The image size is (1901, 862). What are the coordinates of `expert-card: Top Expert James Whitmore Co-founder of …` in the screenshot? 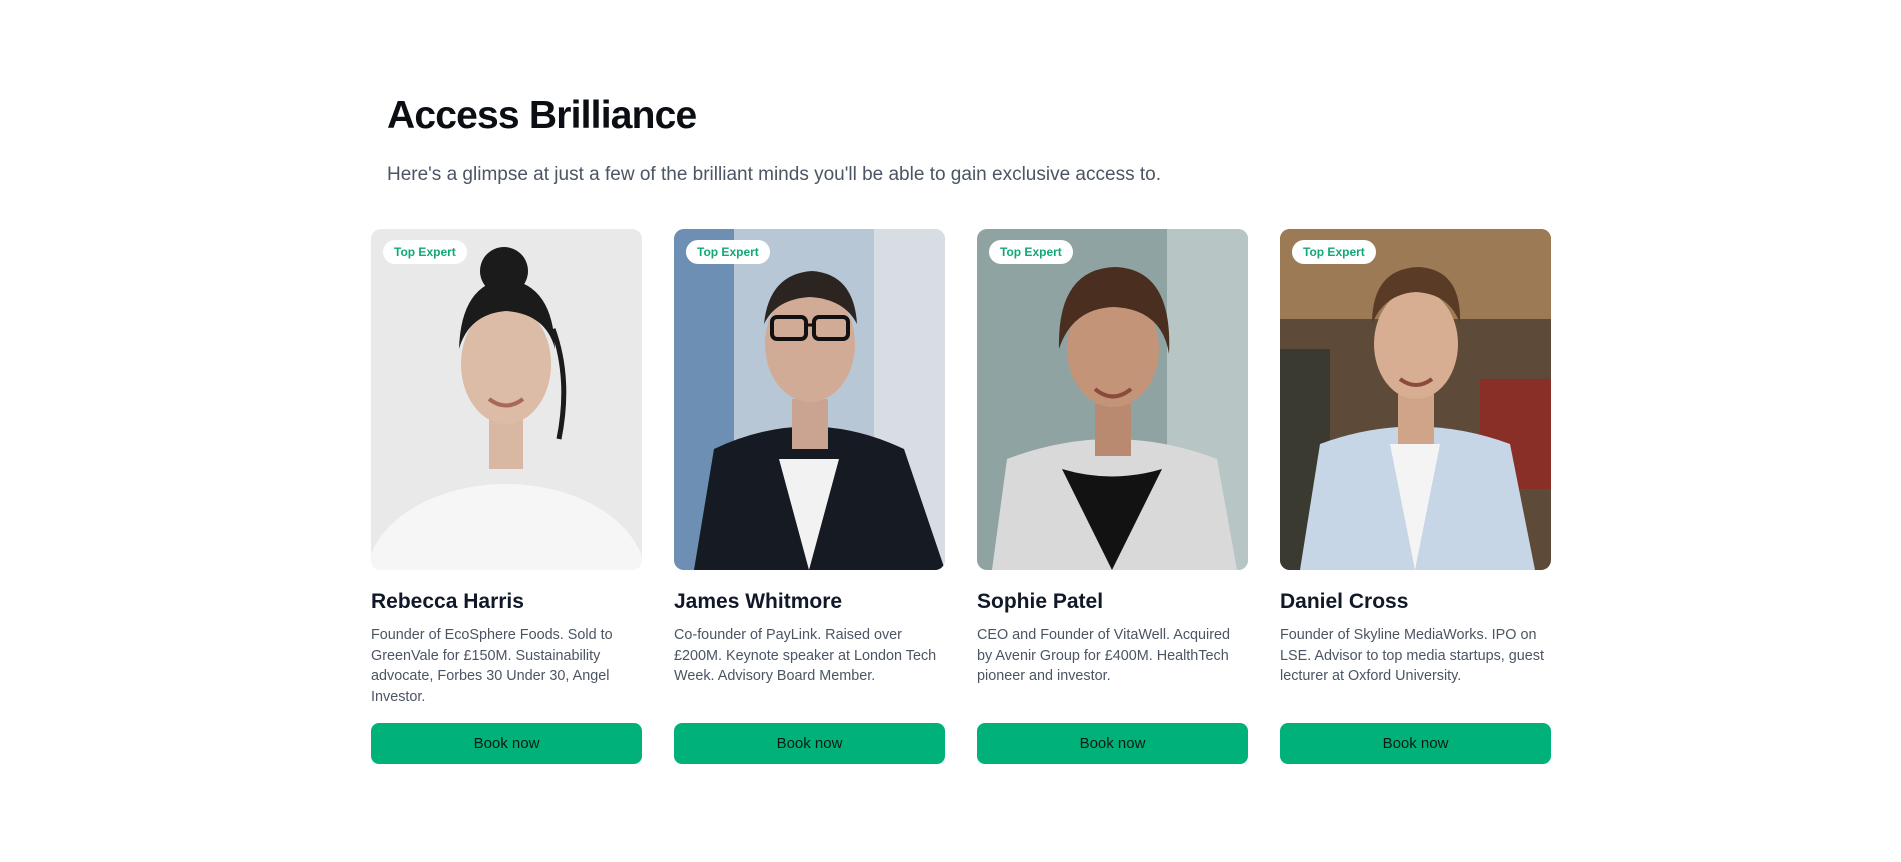 It's located at (809, 496).